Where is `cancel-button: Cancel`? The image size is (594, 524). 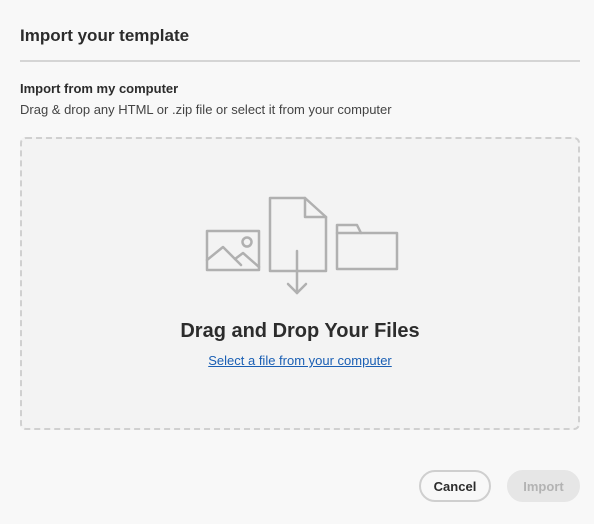 cancel-button: Cancel is located at coordinates (455, 486).